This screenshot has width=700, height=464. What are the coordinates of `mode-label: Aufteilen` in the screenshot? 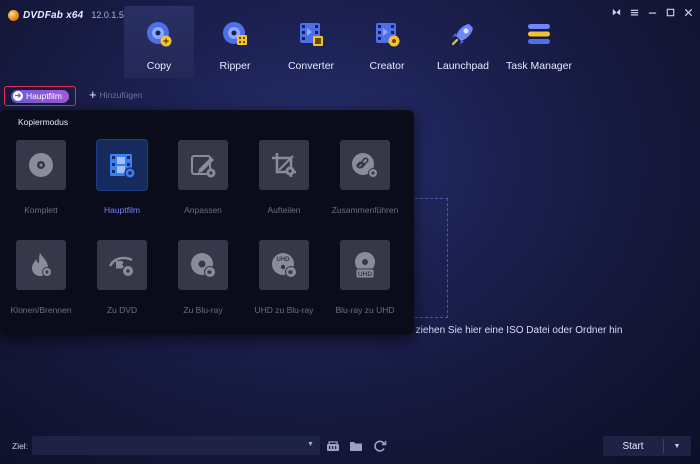 It's located at (284, 210).